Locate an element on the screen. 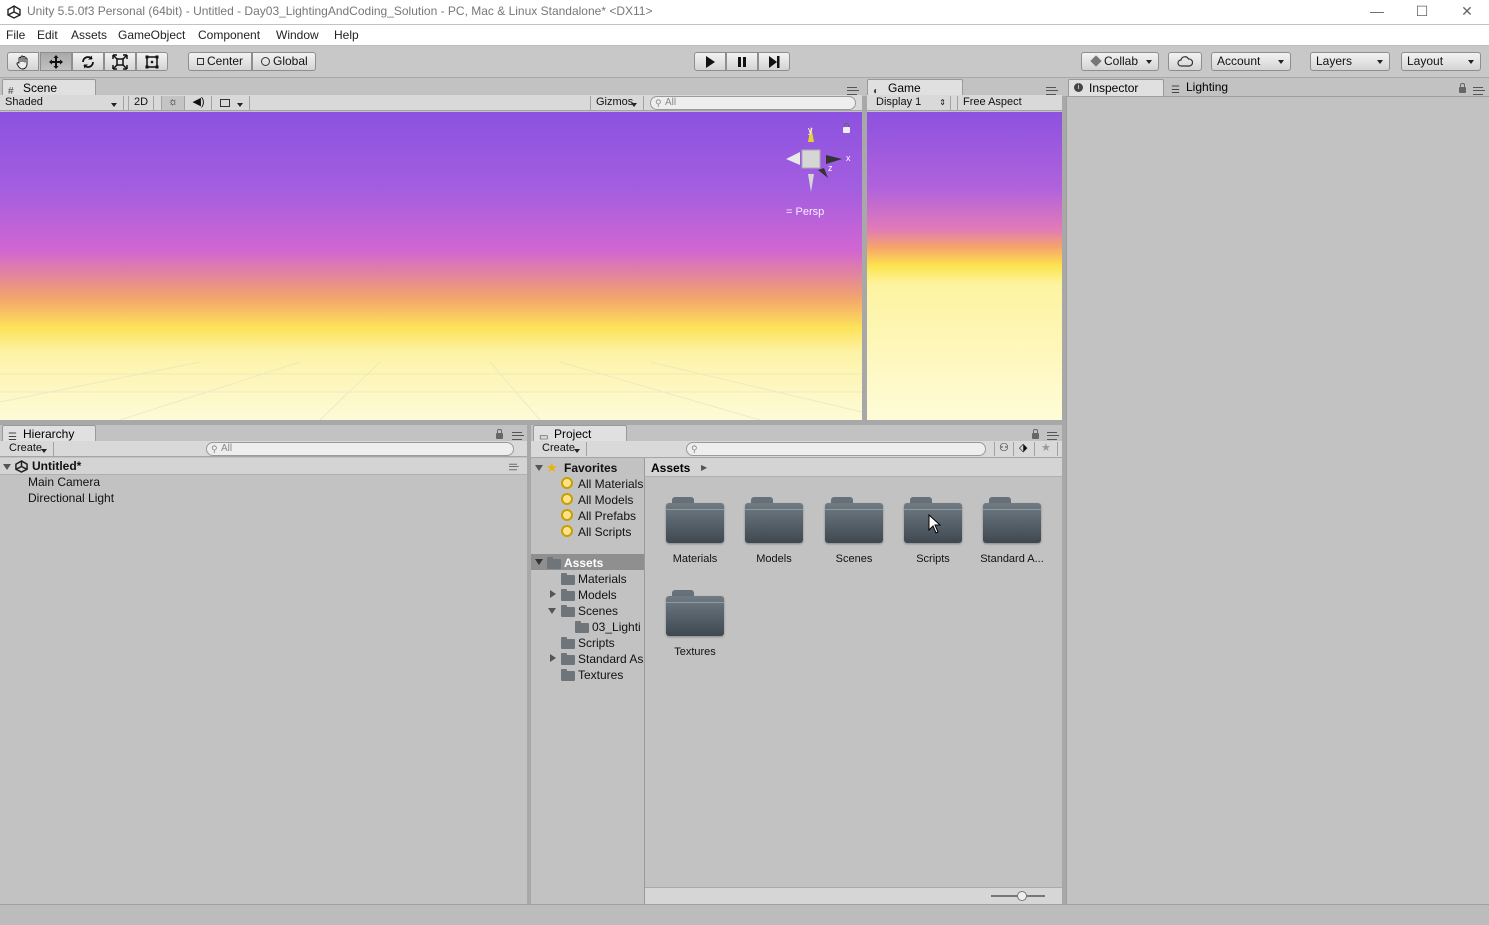  tab-lighting: ☰ Lighting is located at coordinates (1214, 88).